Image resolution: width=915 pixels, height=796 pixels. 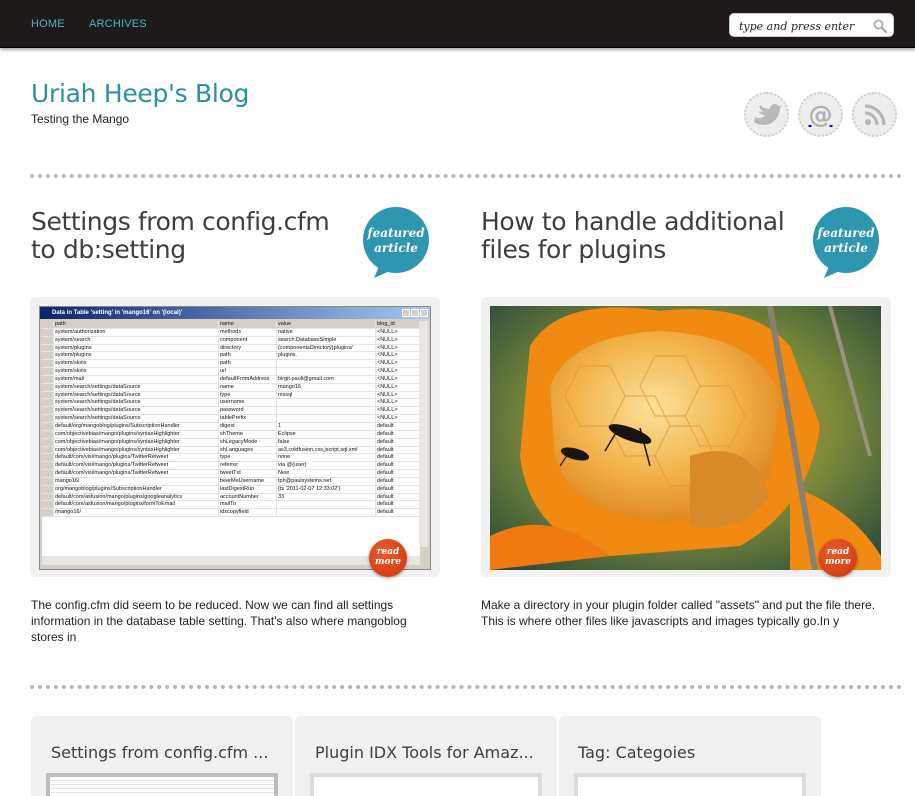 What do you see at coordinates (388, 558) in the screenshot?
I see `read-more-button-1: read more` at bounding box center [388, 558].